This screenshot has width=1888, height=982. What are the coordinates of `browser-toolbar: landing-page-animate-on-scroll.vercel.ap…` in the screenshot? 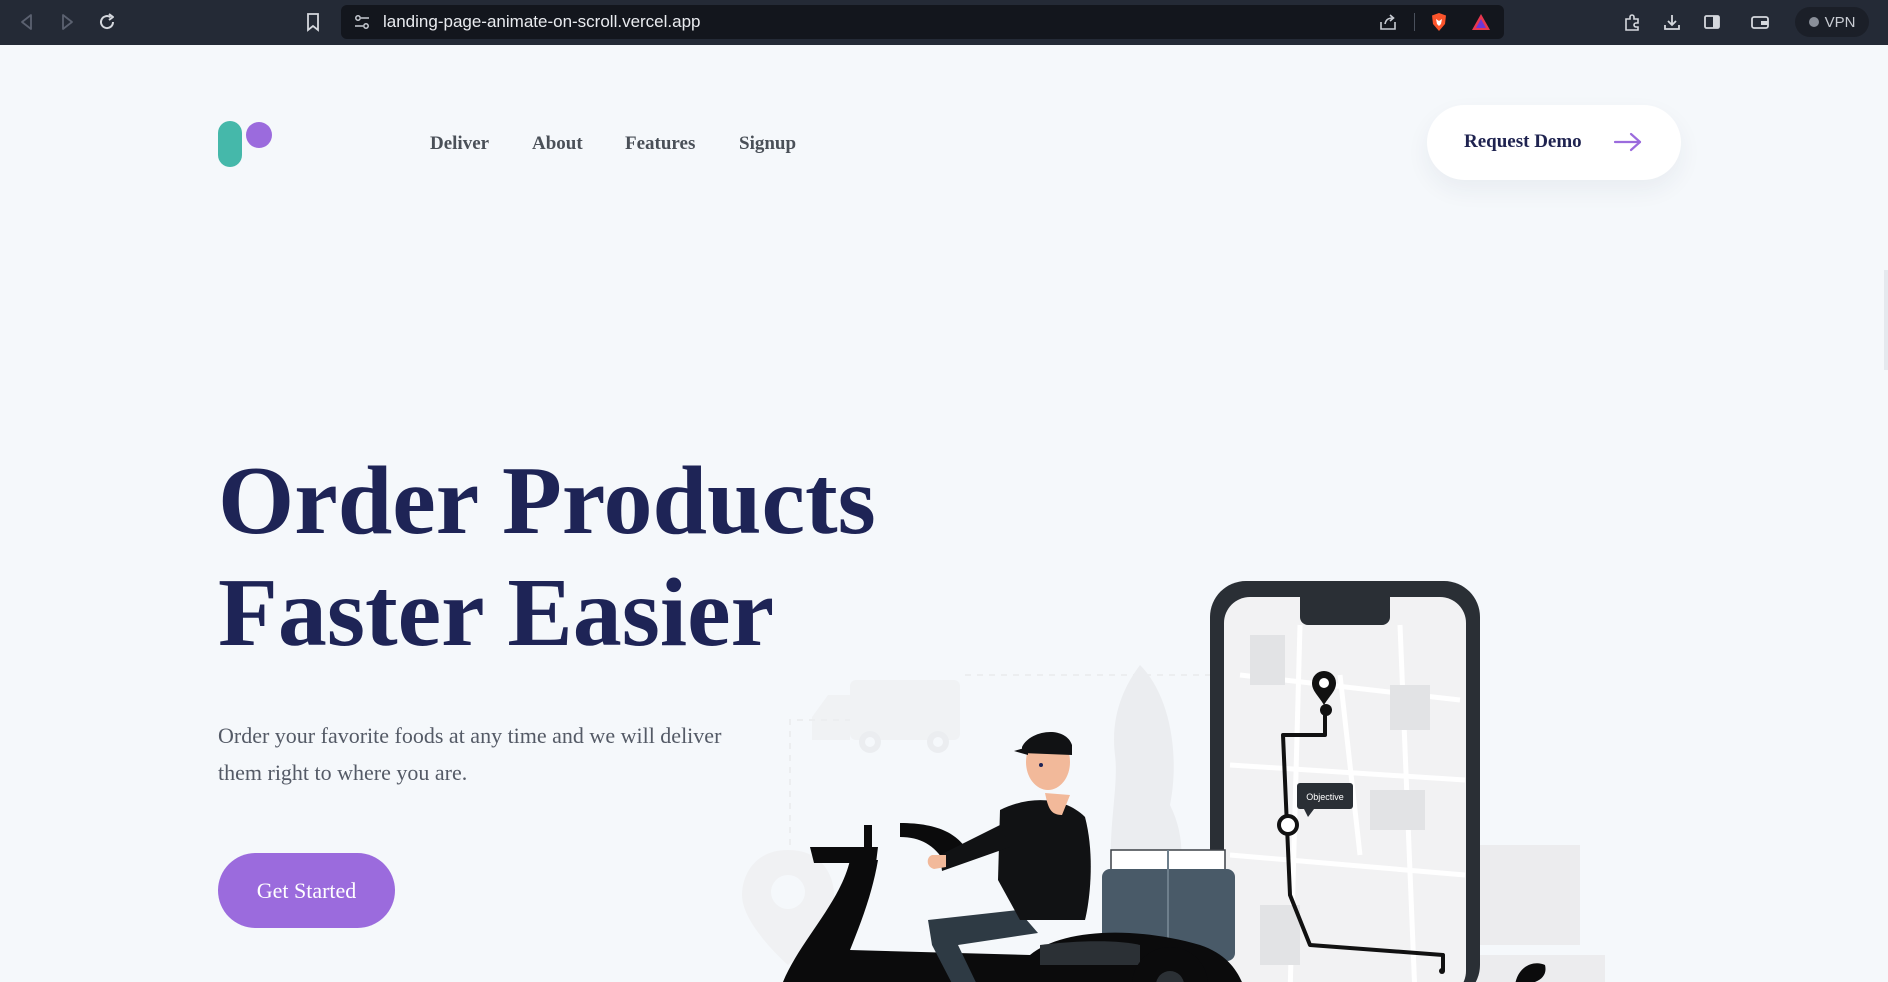 It's located at (944, 22).